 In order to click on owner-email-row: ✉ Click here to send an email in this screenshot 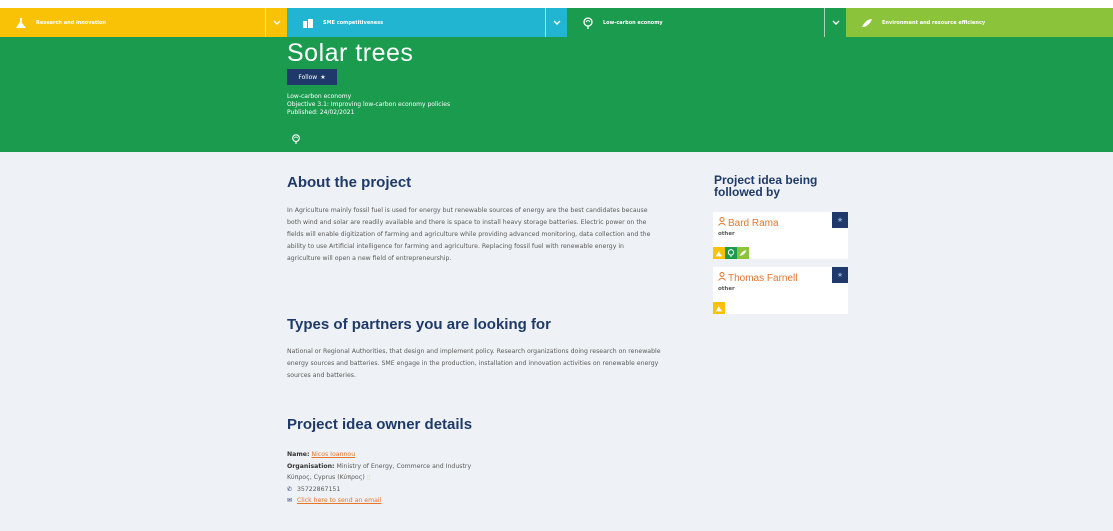, I will do `click(379, 501)`.